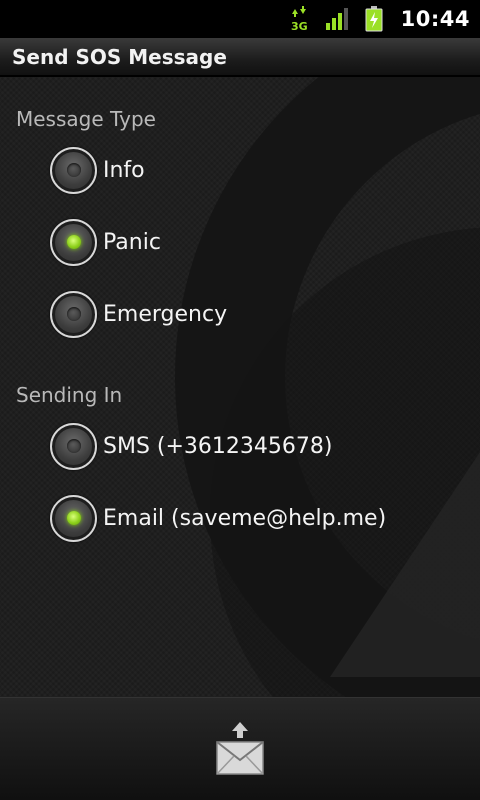 The image size is (480, 800). What do you see at coordinates (240, 19) in the screenshot?
I see `status-bar: 3G 10:44` at bounding box center [240, 19].